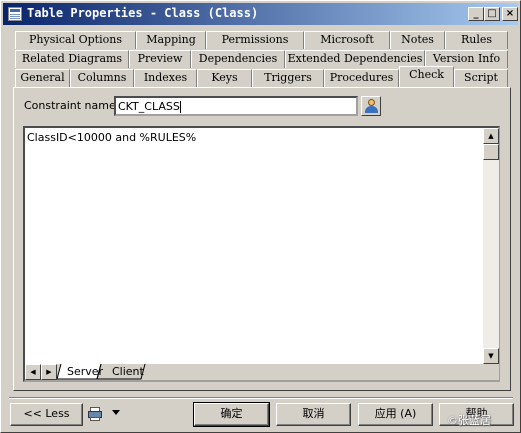 The height and width of the screenshot is (433, 521). Describe the element at coordinates (260, 14) in the screenshot. I see `title-bar: Table Properties - Class (Class) _ □ ×` at that location.